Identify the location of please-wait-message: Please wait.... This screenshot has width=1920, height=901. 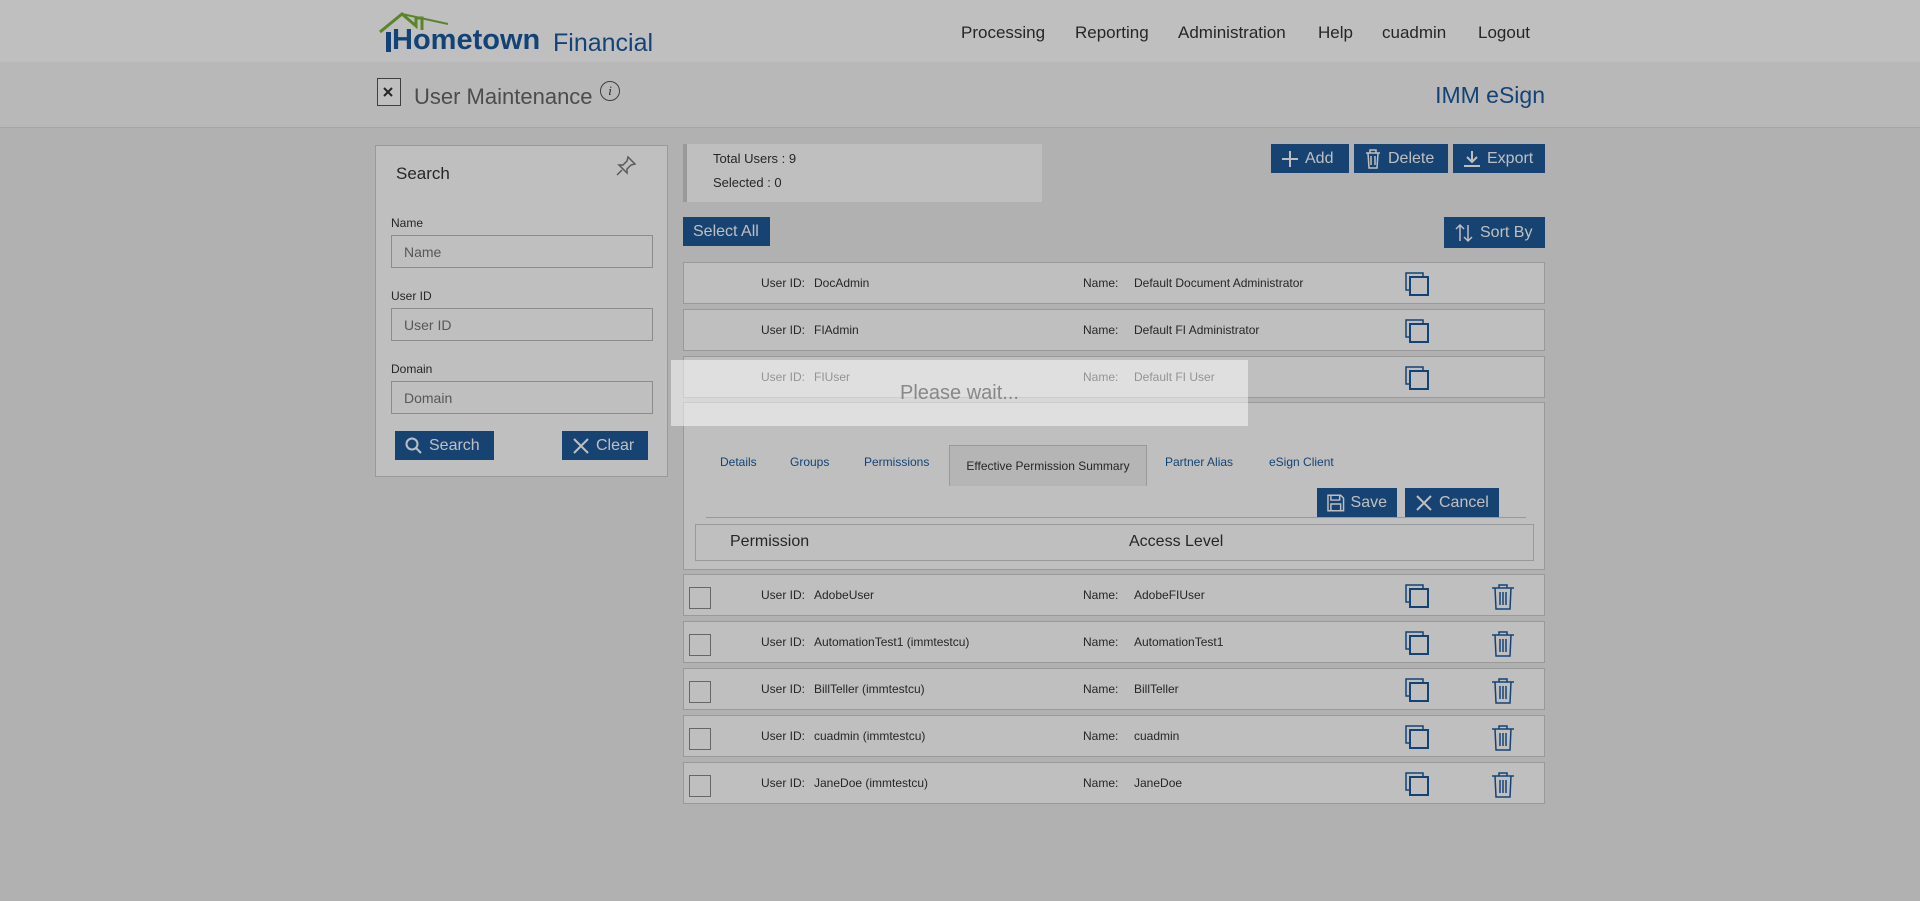
(959, 393).